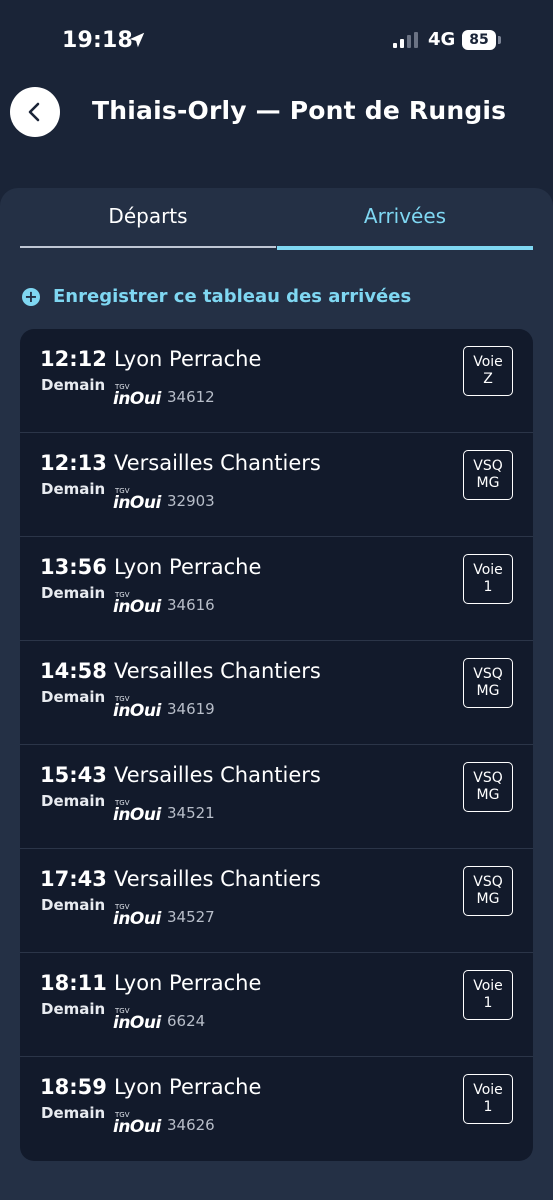  What do you see at coordinates (232, 296) in the screenshot?
I see `save-board-label: Enregistrer ce tableau des arrivées` at bounding box center [232, 296].